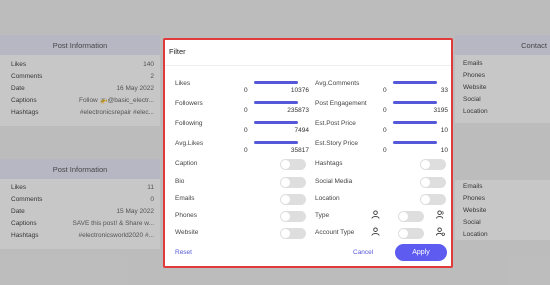 The width and height of the screenshot is (550, 285). I want to click on slider-max: 33, so click(444, 90).